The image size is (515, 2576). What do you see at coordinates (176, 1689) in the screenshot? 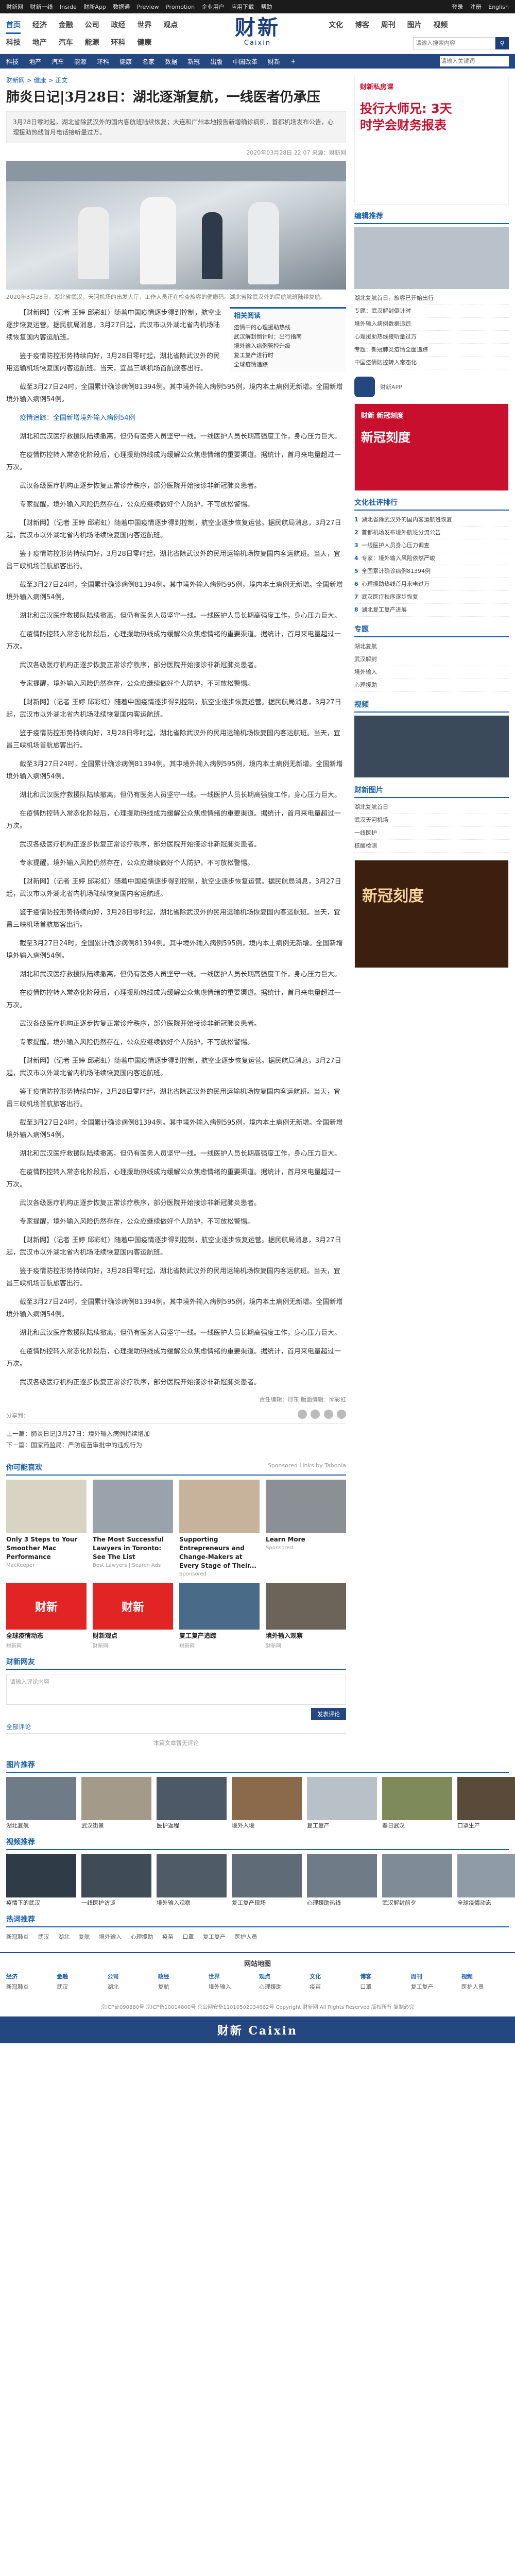
I see `comment-input: 请输入评论内容` at bounding box center [176, 1689].